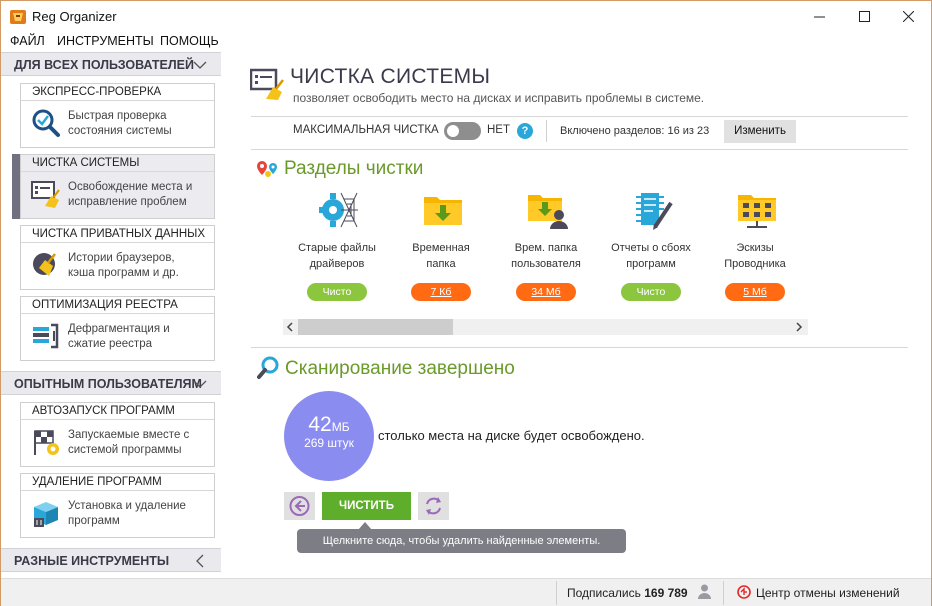 Image resolution: width=932 pixels, height=606 pixels. Describe the element at coordinates (329, 443) in the screenshot. I see `items-count: 269 штук` at that location.